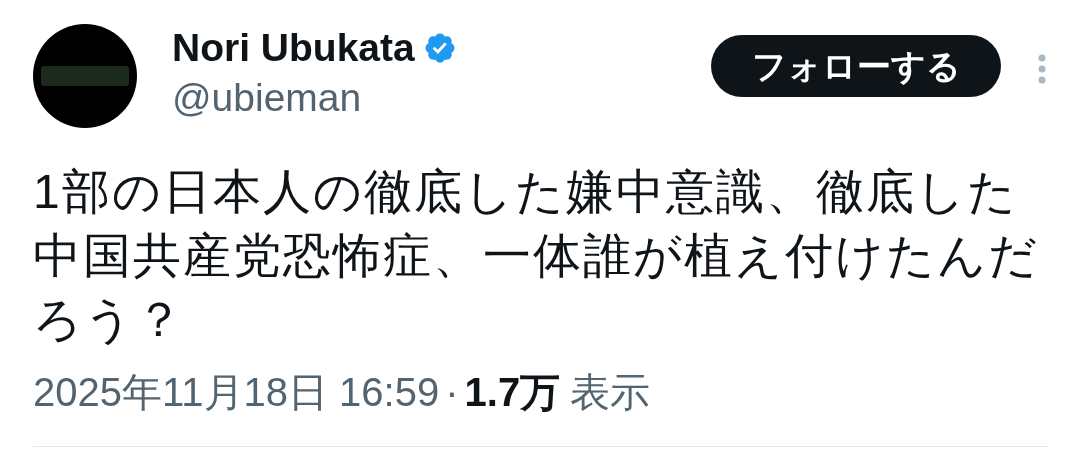 This screenshot has width=1080, height=451. Describe the element at coordinates (610, 392) in the screenshot. I see `views-label: 表示` at that location.